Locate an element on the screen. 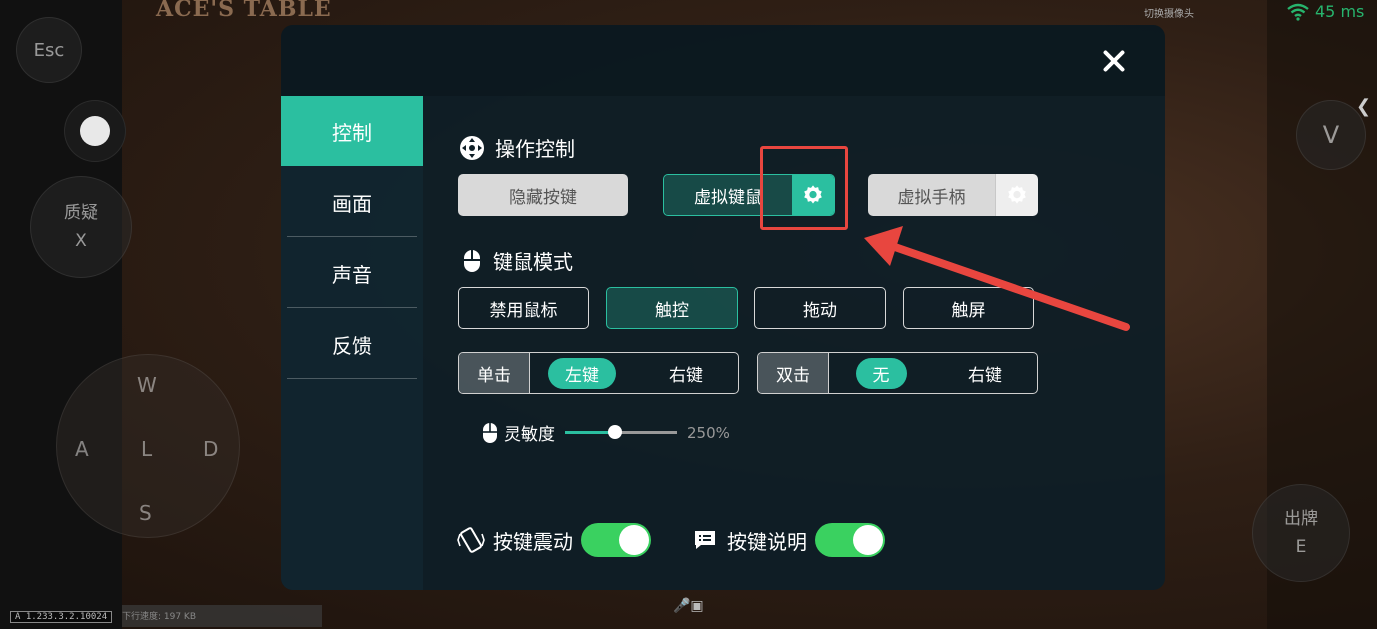 The height and width of the screenshot is (629, 1377). mic-keyboard-icon: 🎤▣ is located at coordinates (688, 606).